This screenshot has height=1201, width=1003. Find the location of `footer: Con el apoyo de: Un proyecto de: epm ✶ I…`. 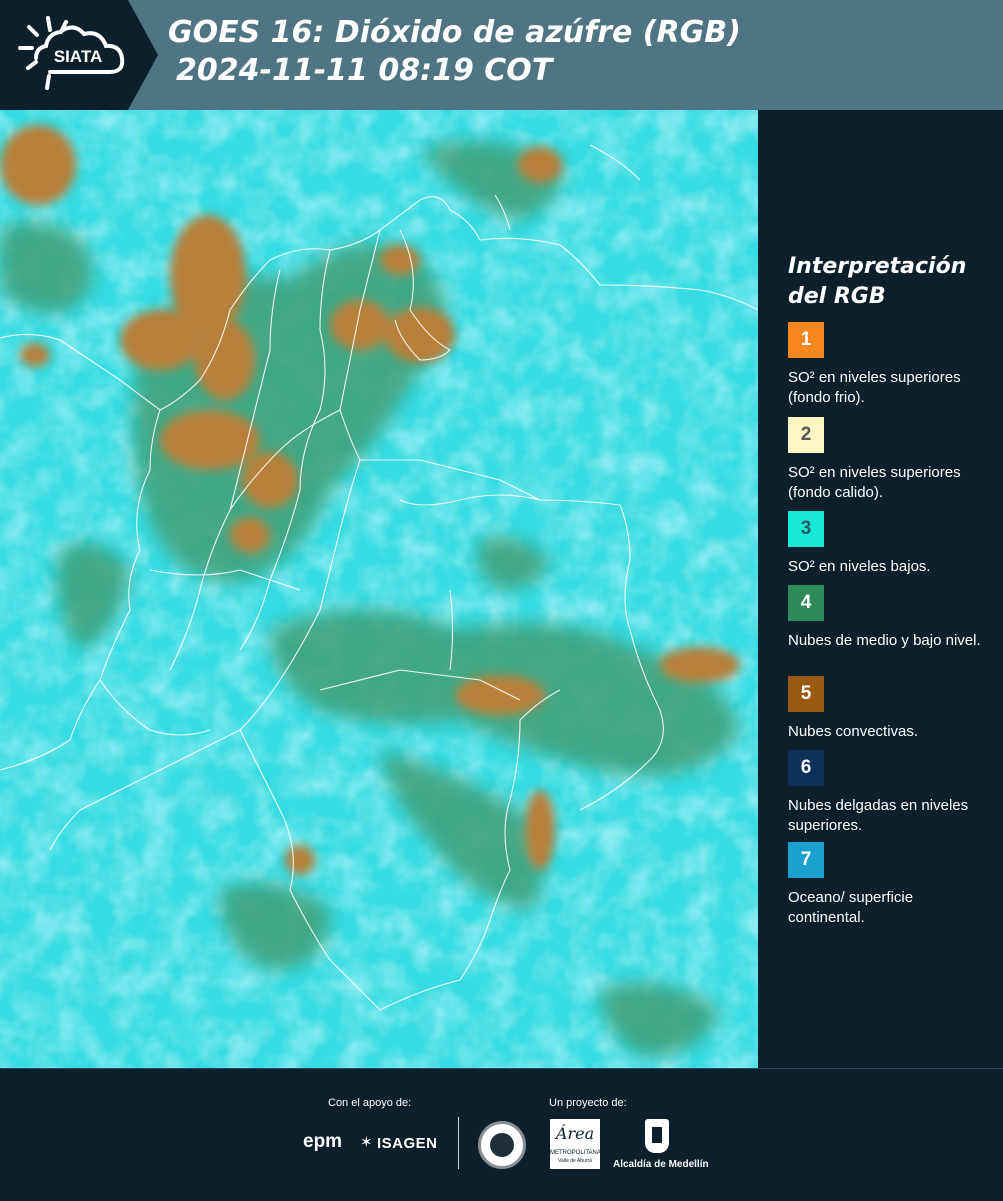

footer: Con el apoyo de: Un proyecto de: epm ✶ I… is located at coordinates (501, 1134).